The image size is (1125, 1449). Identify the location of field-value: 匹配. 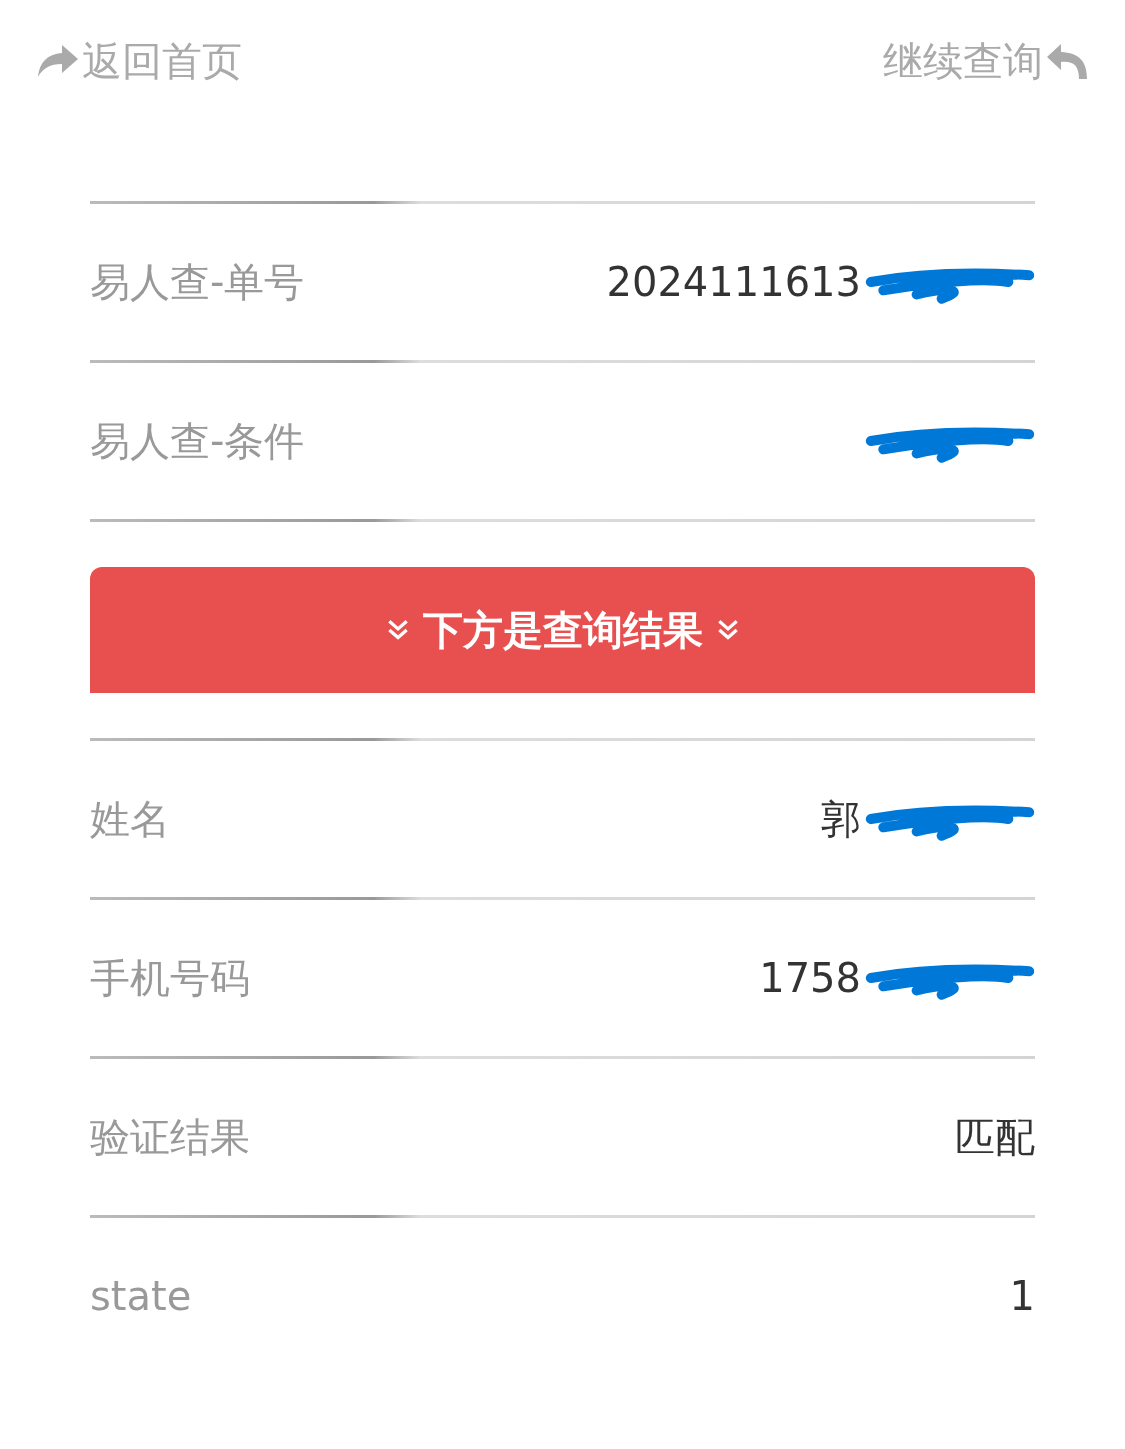
(995, 1137).